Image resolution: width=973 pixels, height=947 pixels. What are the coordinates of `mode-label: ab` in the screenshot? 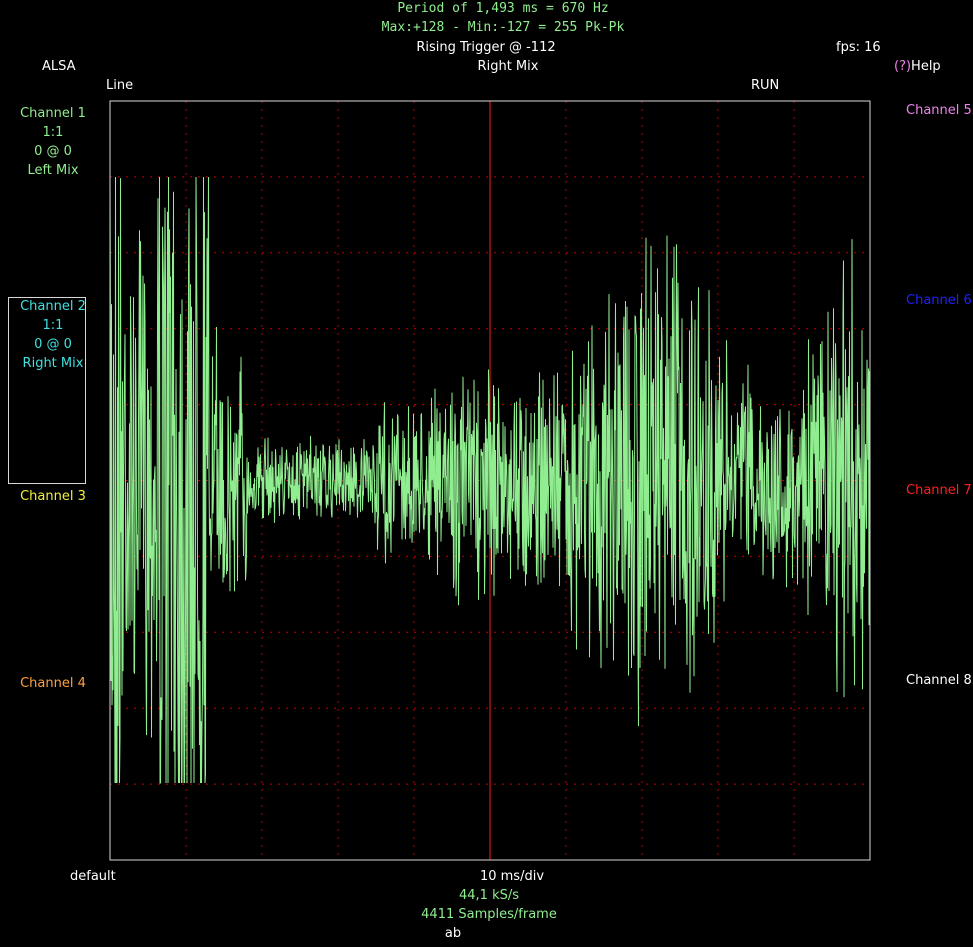 It's located at (453, 934).